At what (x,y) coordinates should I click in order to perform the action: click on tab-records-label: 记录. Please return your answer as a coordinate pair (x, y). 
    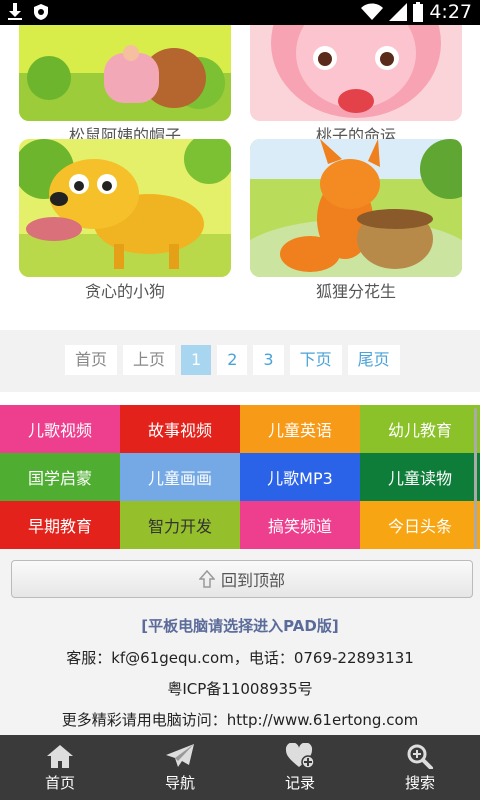
    Looking at the image, I should click on (299, 782).